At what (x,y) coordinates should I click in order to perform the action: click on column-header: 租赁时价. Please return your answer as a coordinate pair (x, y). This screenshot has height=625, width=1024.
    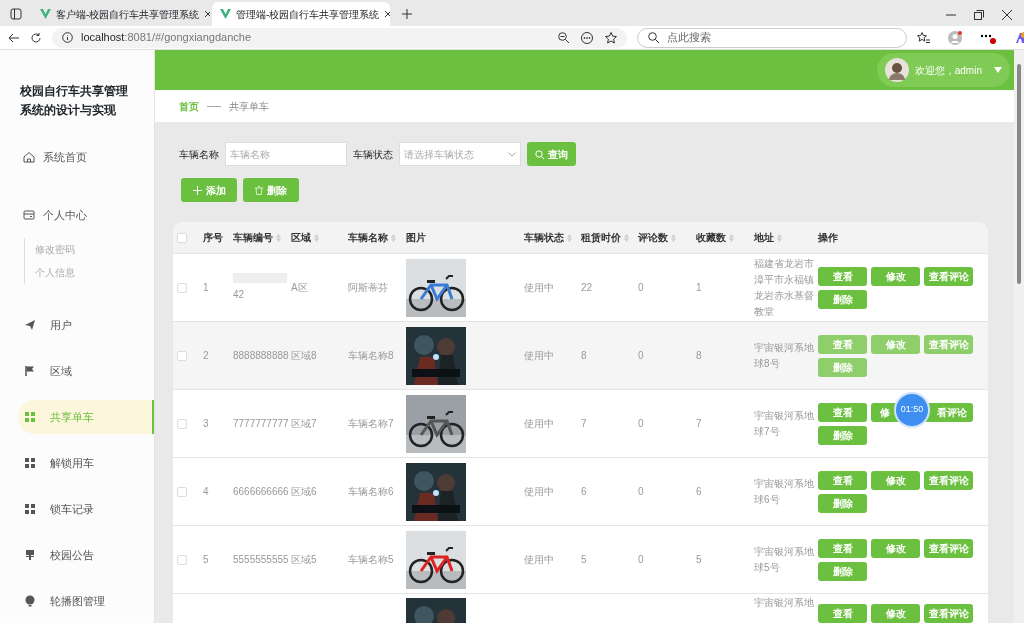
    Looking at the image, I should click on (601, 238).